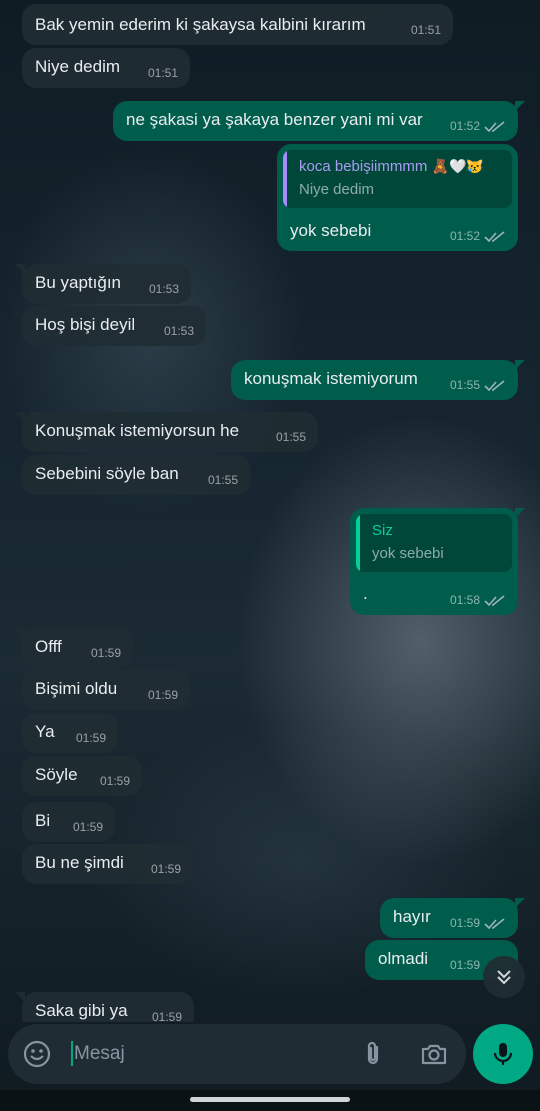  What do you see at coordinates (82, 776) in the screenshot?
I see `message-incoming: Söyle 01:59` at bounding box center [82, 776].